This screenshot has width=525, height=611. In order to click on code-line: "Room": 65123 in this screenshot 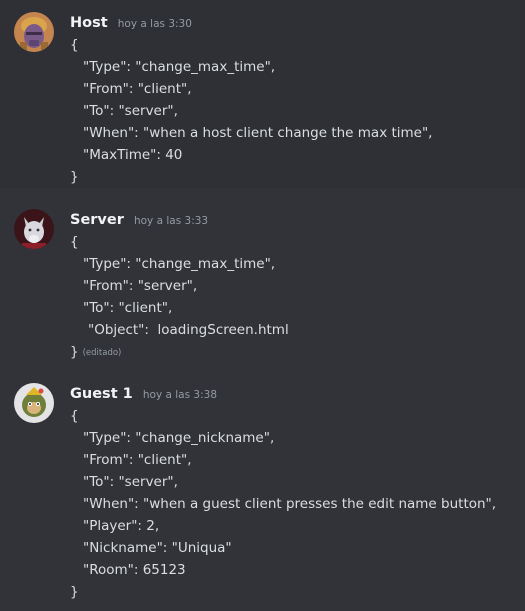, I will do `click(134, 570)`.